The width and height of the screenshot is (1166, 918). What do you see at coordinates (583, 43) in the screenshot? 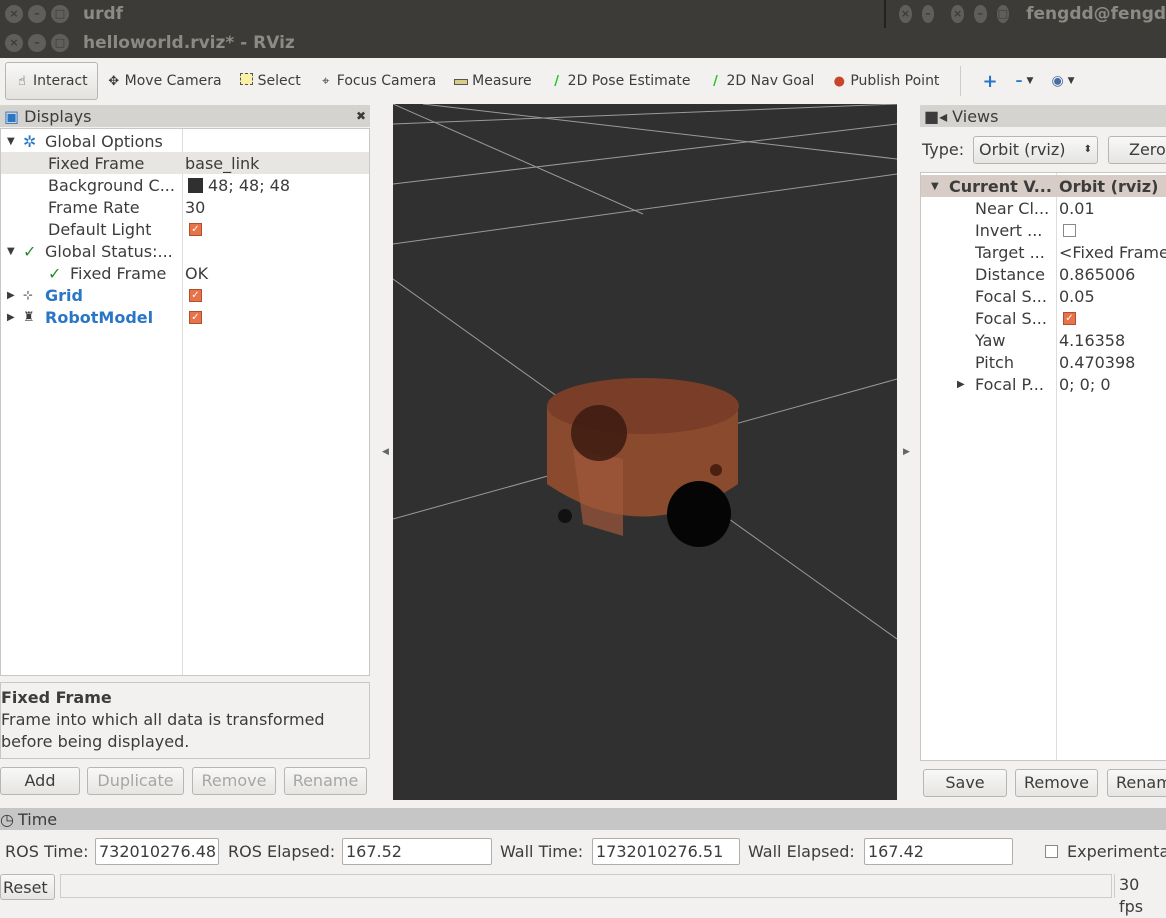
I see `rviz-titlebar: × – □ helloworld.rviz* - RViz` at bounding box center [583, 43].